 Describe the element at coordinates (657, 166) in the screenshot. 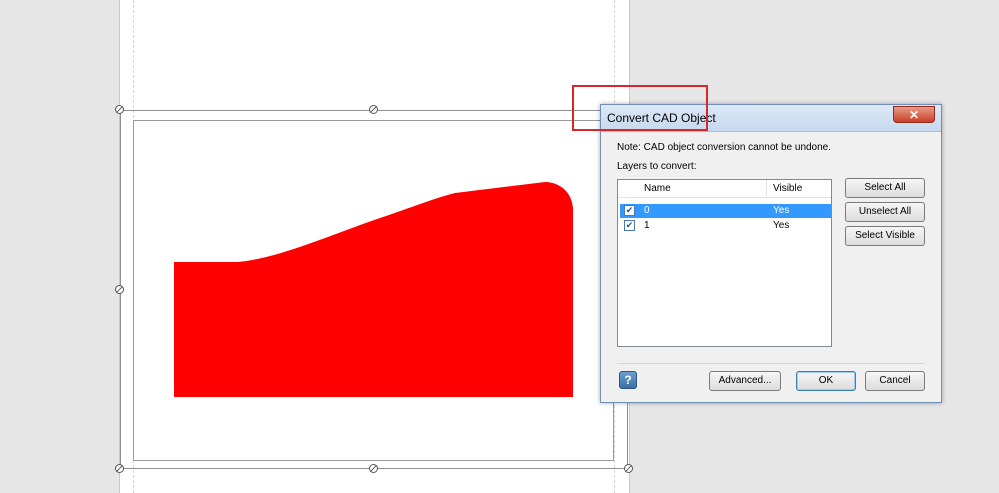

I see `layers-label: Layers to convert:` at that location.